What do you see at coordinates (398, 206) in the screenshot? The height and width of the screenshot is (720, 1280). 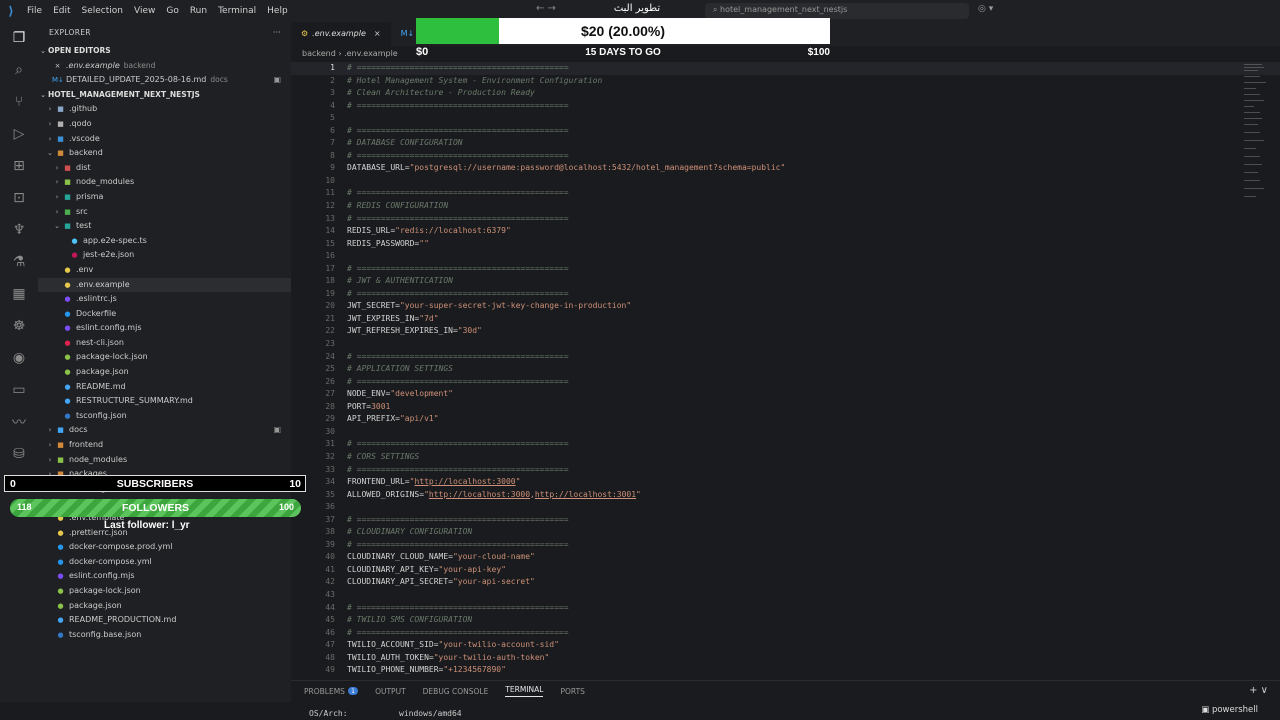 I see `code-comment: # REDIS CONFIGURATION` at bounding box center [398, 206].